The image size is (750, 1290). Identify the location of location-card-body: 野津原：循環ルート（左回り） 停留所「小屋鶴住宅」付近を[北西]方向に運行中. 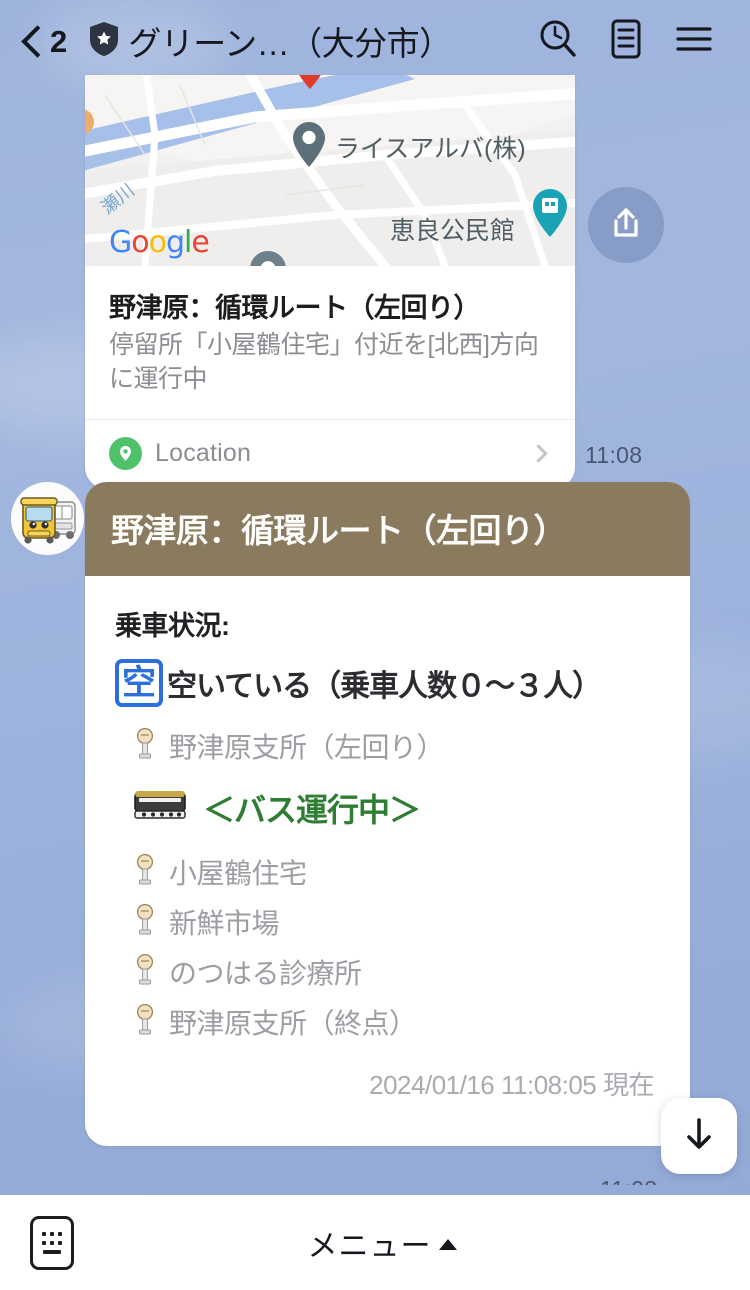
(330, 342).